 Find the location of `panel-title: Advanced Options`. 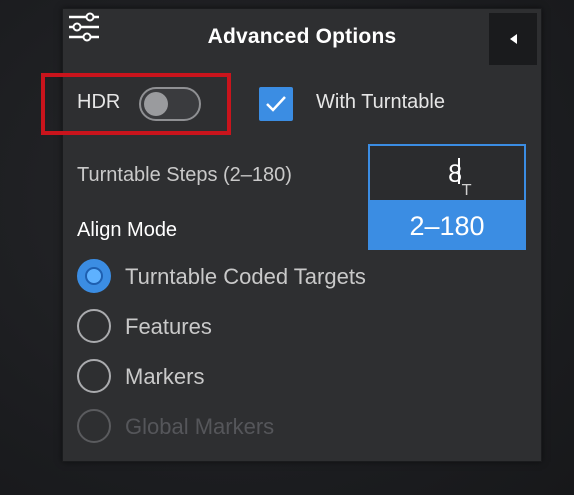

panel-title: Advanced Options is located at coordinates (302, 36).